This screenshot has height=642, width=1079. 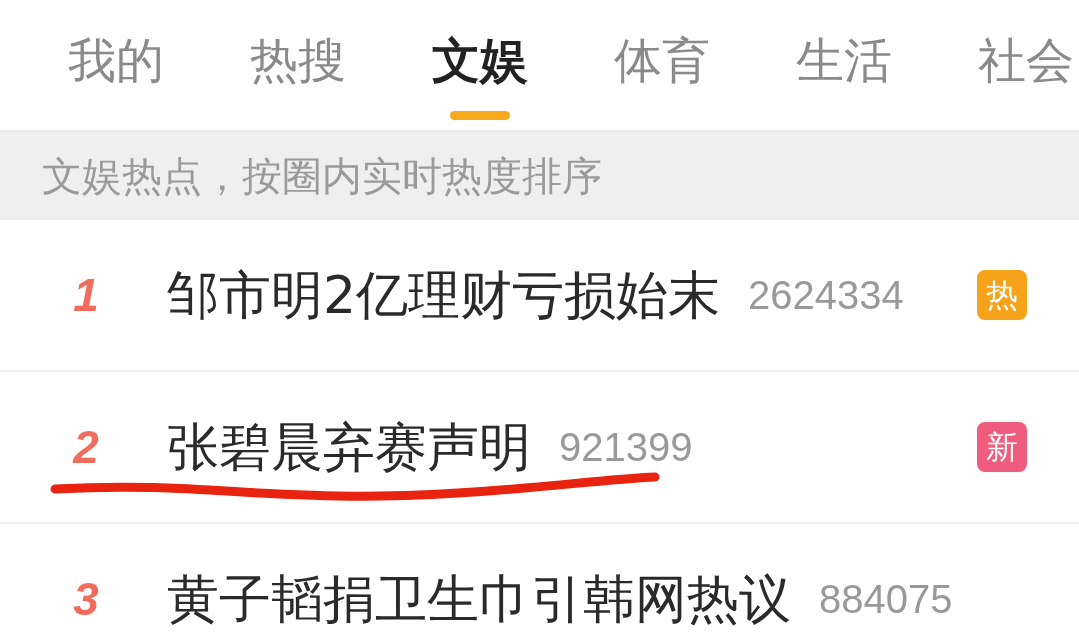 What do you see at coordinates (349, 447) in the screenshot?
I see `trend-title: 张碧晨弃赛声明` at bounding box center [349, 447].